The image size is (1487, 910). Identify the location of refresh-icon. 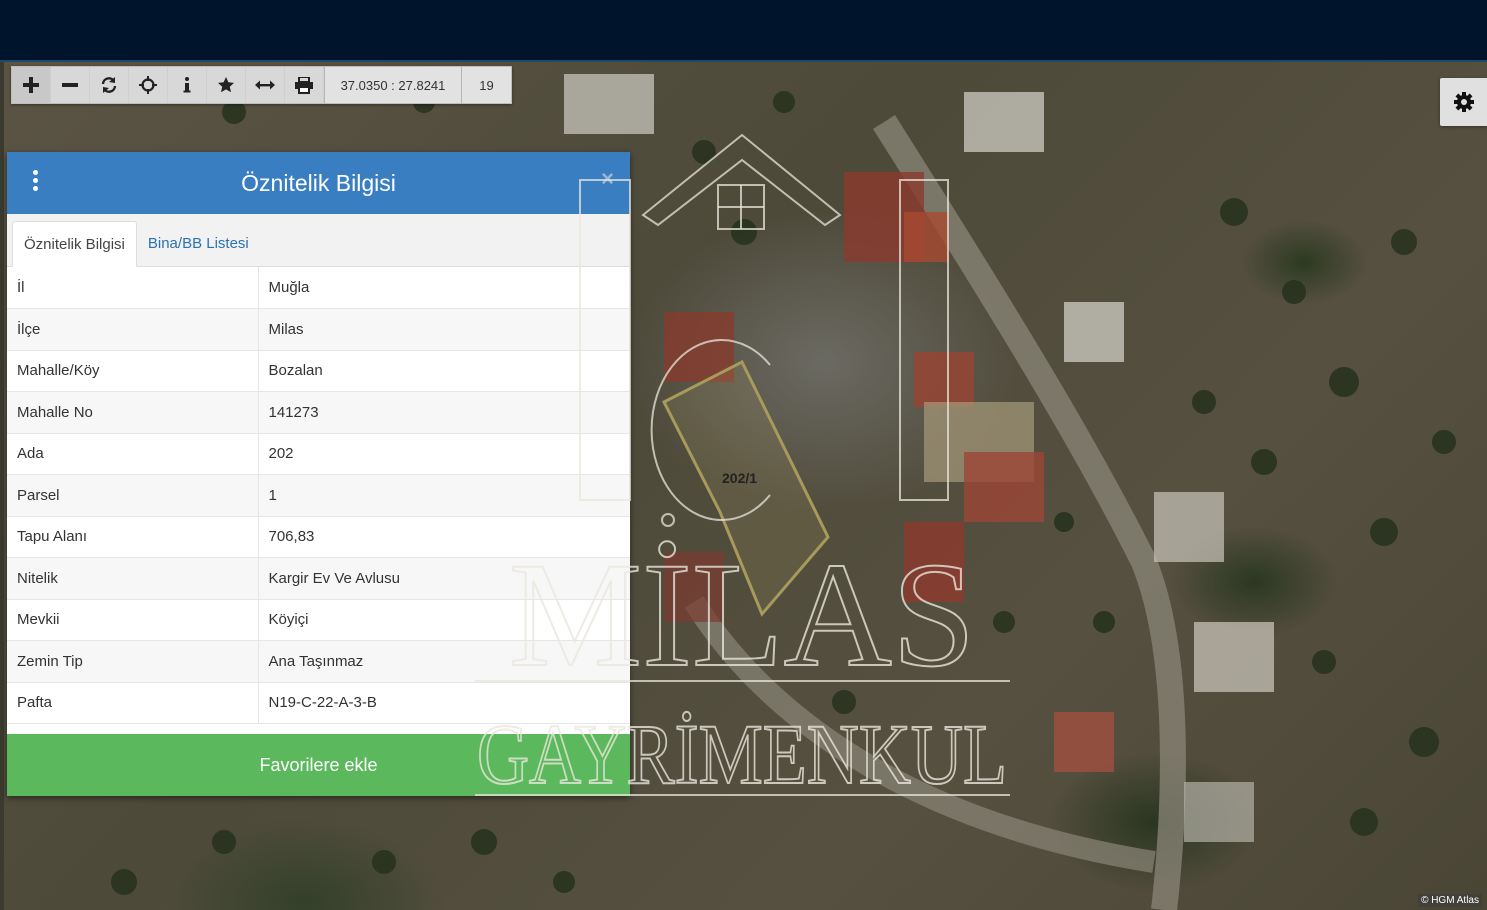
(109, 85).